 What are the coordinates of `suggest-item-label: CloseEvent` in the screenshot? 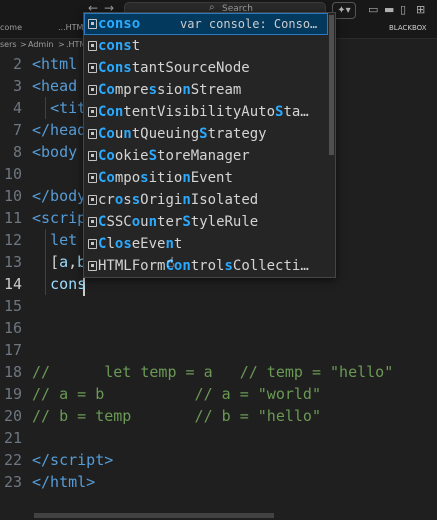 It's located at (140, 244).